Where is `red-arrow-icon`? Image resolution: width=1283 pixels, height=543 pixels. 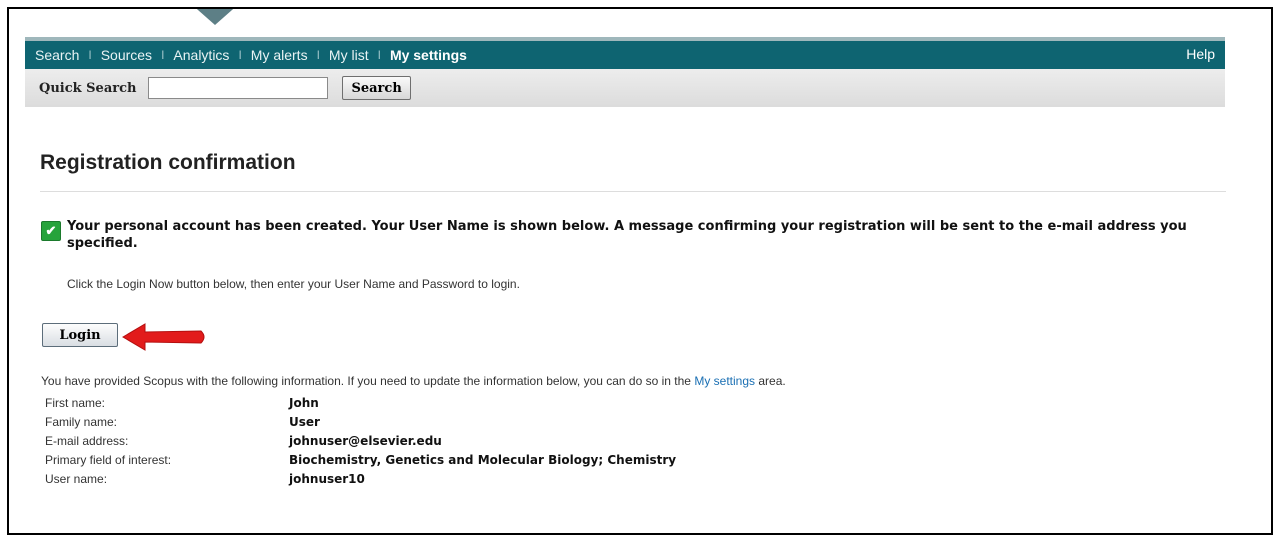
red-arrow-icon is located at coordinates (163, 337).